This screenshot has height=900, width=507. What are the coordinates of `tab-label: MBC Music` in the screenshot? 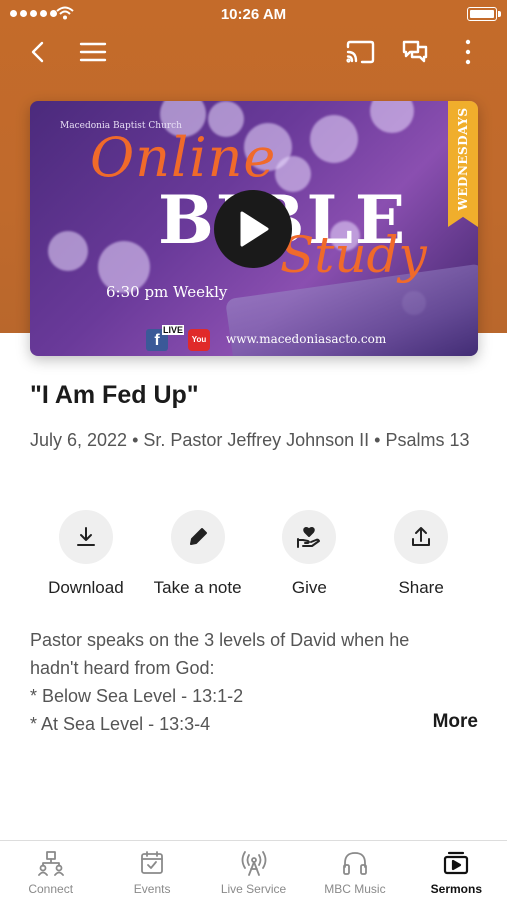 It's located at (355, 889).